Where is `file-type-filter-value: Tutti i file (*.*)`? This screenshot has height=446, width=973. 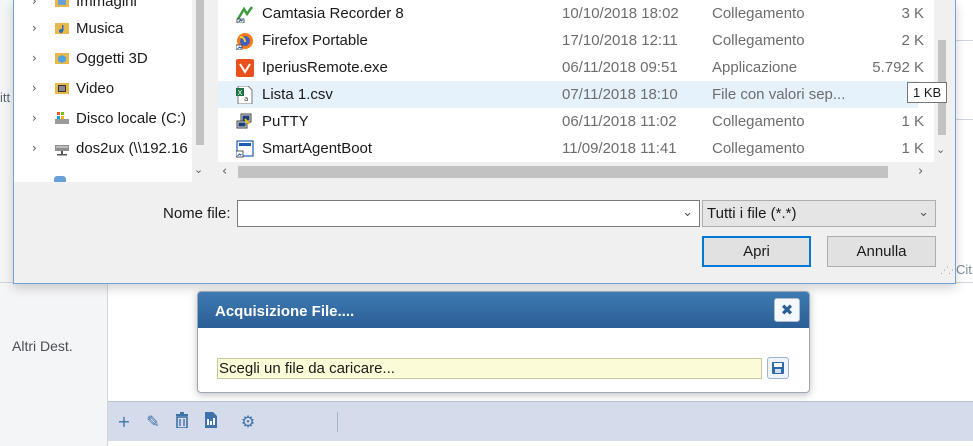 file-type-filter-value: Tutti i file (*.*) is located at coordinates (752, 213).